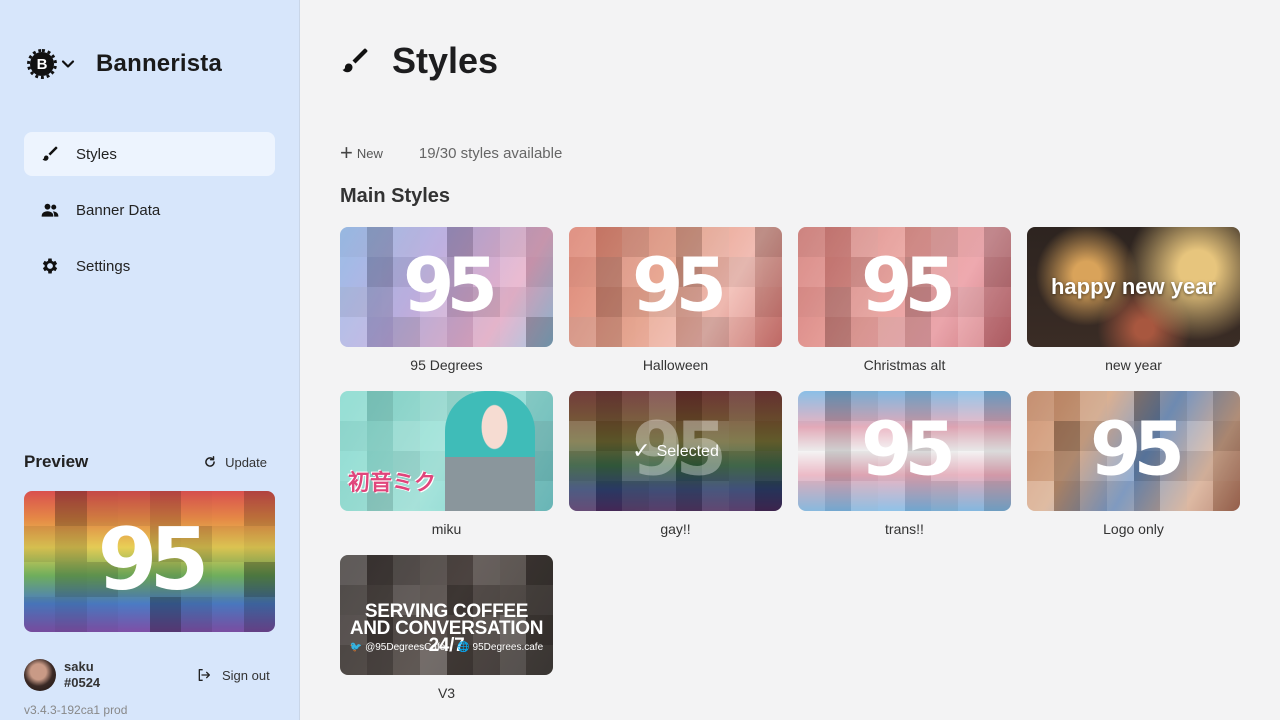 The image size is (1280, 720). I want to click on page-title: Styles, so click(445, 60).